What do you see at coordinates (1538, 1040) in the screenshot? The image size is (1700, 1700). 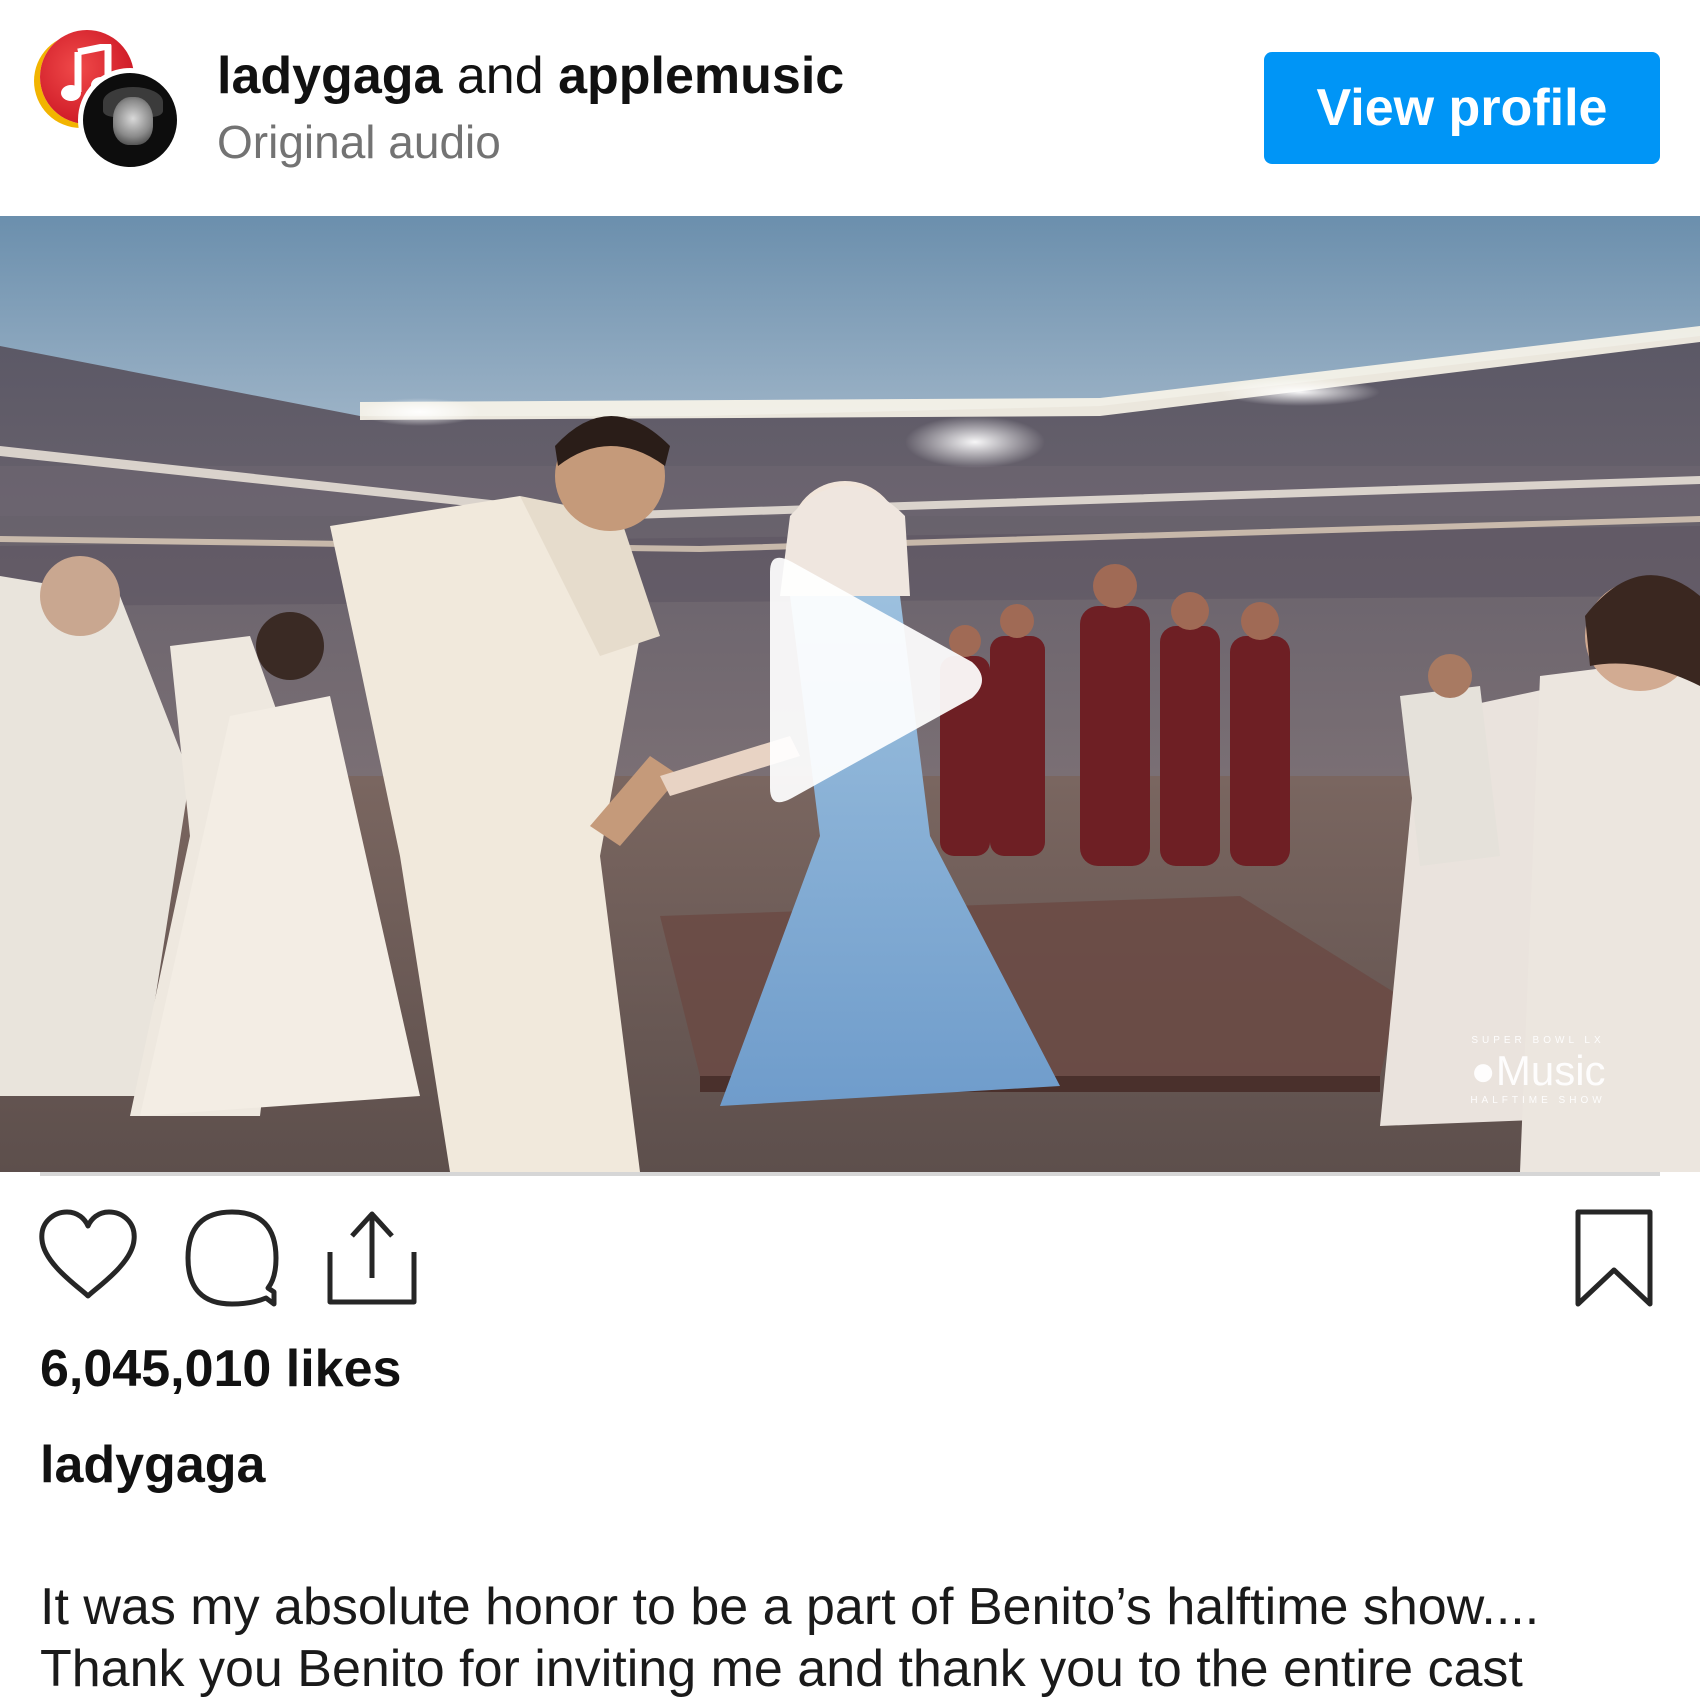 I see `watermark-event: SUPER BOWL LX` at bounding box center [1538, 1040].